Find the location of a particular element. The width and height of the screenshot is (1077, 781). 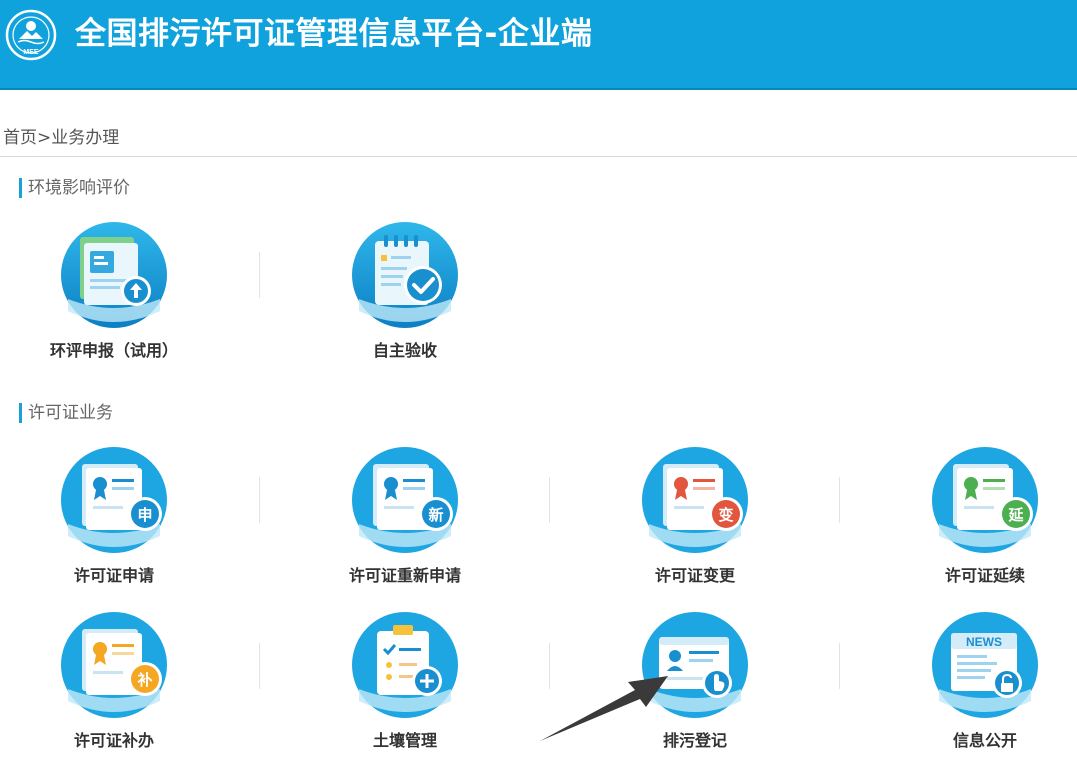

tile-label: 排污登记 is located at coordinates (694, 740).